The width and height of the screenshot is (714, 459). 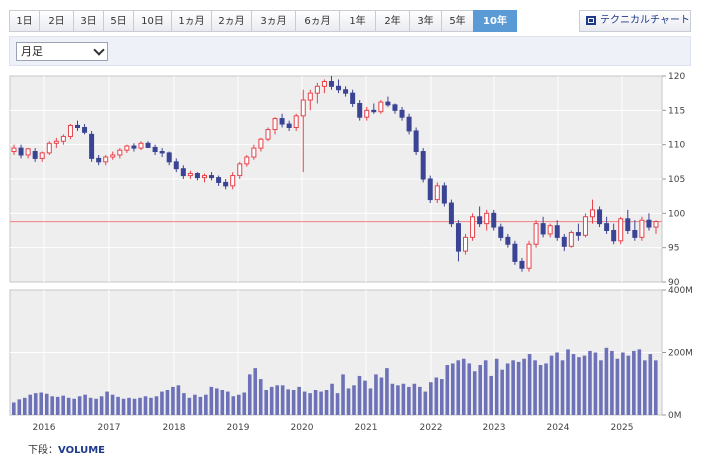 What do you see at coordinates (66, 448) in the screenshot?
I see `lower-panel-caption: 下段：VOLUME` at bounding box center [66, 448].